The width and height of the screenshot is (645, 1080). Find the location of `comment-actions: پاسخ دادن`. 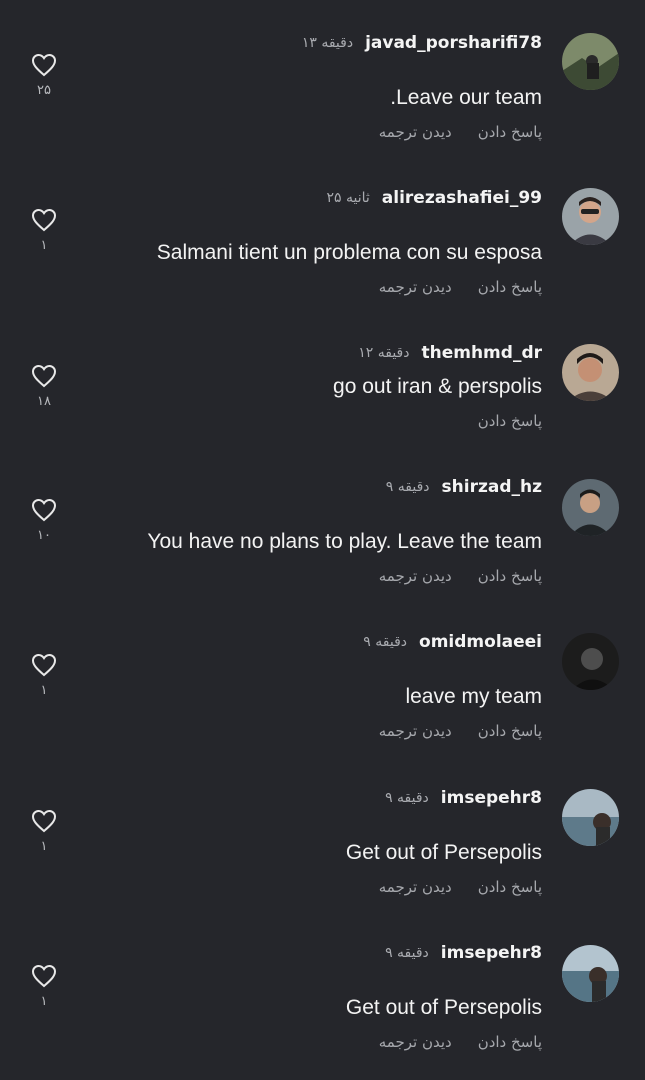

comment-actions: پاسخ دادن is located at coordinates (497, 421).